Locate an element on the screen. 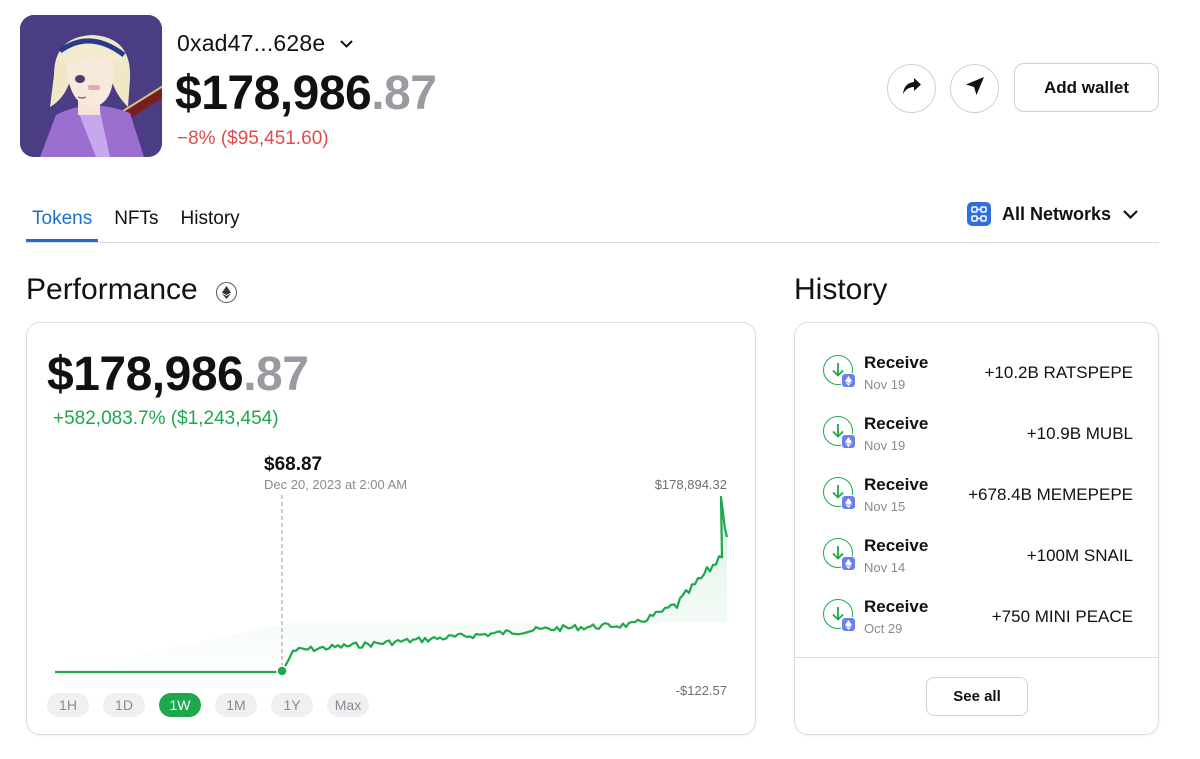 The width and height of the screenshot is (1200, 759). add-wallet-button: Add wallet is located at coordinates (1086, 87).